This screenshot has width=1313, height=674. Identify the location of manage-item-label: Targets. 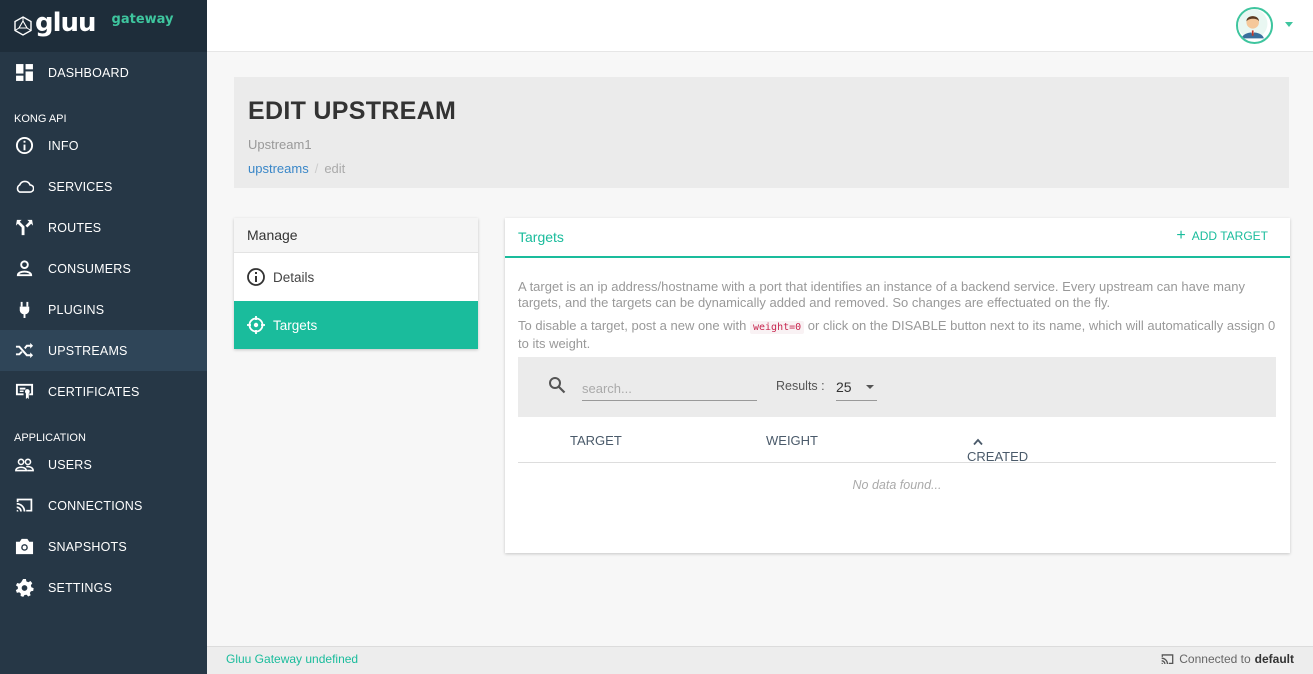
(295, 325).